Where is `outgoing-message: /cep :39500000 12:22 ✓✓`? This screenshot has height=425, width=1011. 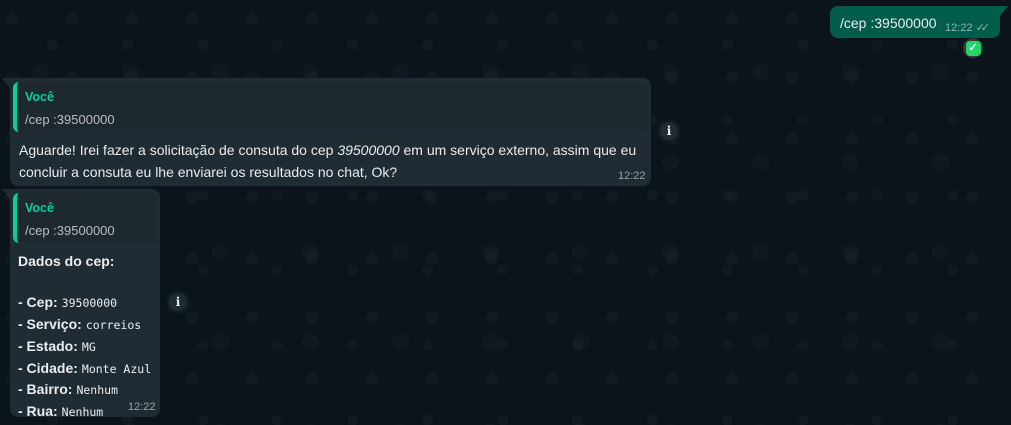
outgoing-message: /cep :39500000 12:22 ✓✓ is located at coordinates (919, 22).